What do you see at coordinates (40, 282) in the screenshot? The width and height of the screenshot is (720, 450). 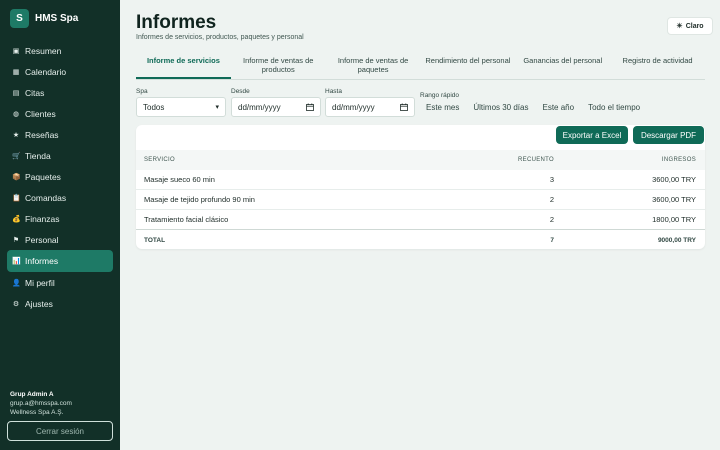 I see `sidebar-item-label: Mi perfil` at bounding box center [40, 282].